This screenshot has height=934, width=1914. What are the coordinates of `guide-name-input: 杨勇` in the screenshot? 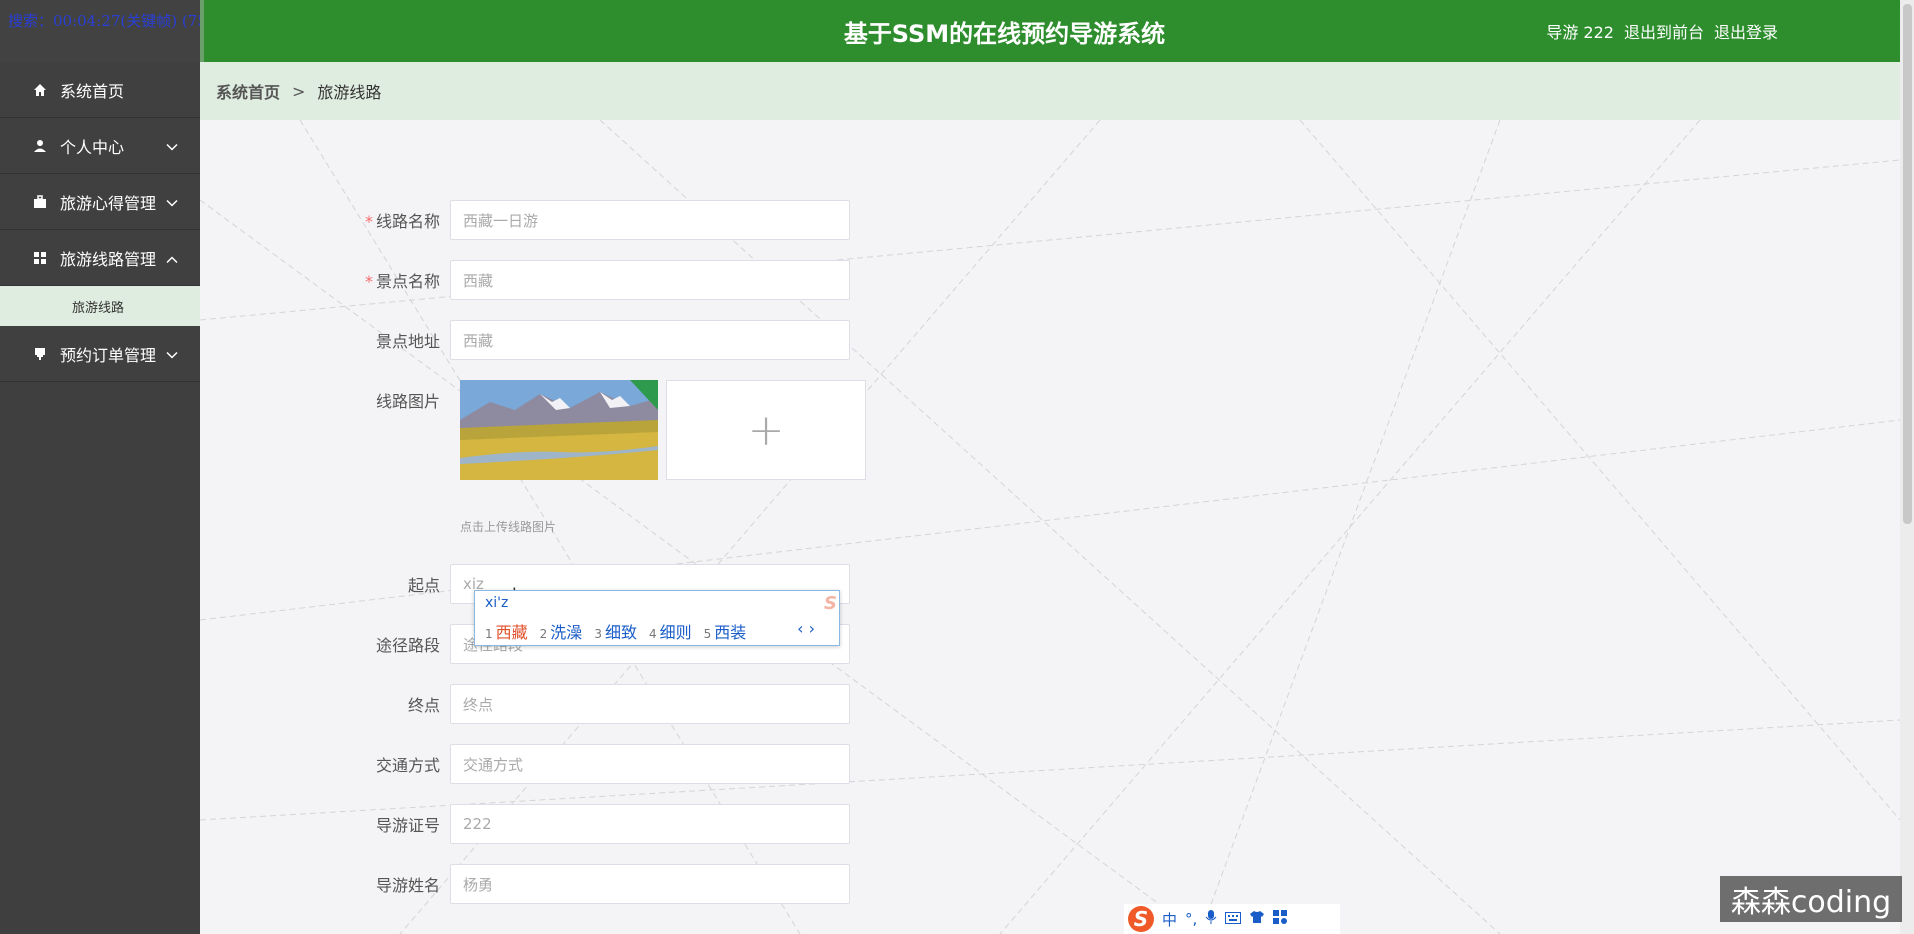 It's located at (650, 884).